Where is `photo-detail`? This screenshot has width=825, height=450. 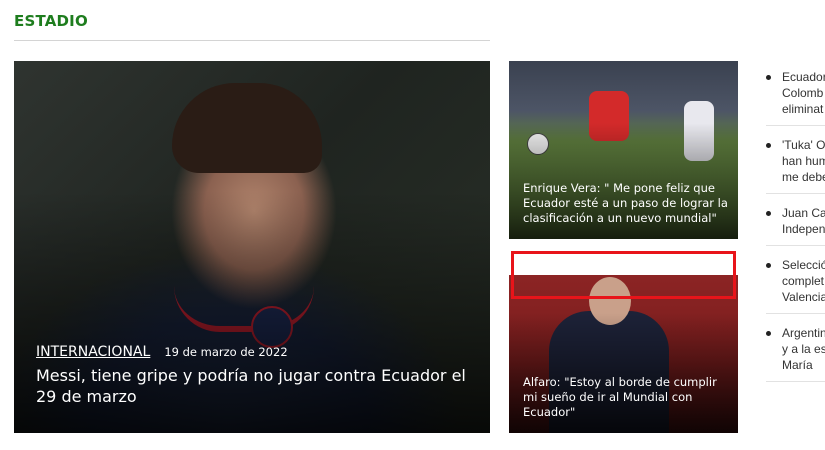
photo-detail is located at coordinates (247, 128).